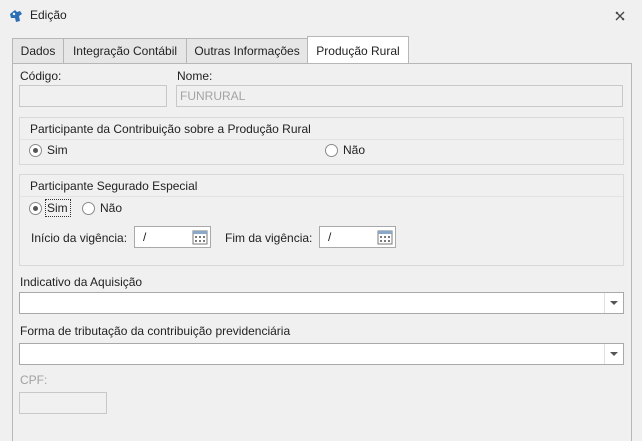  What do you see at coordinates (93, 96) in the screenshot?
I see `codigo-field` at bounding box center [93, 96].